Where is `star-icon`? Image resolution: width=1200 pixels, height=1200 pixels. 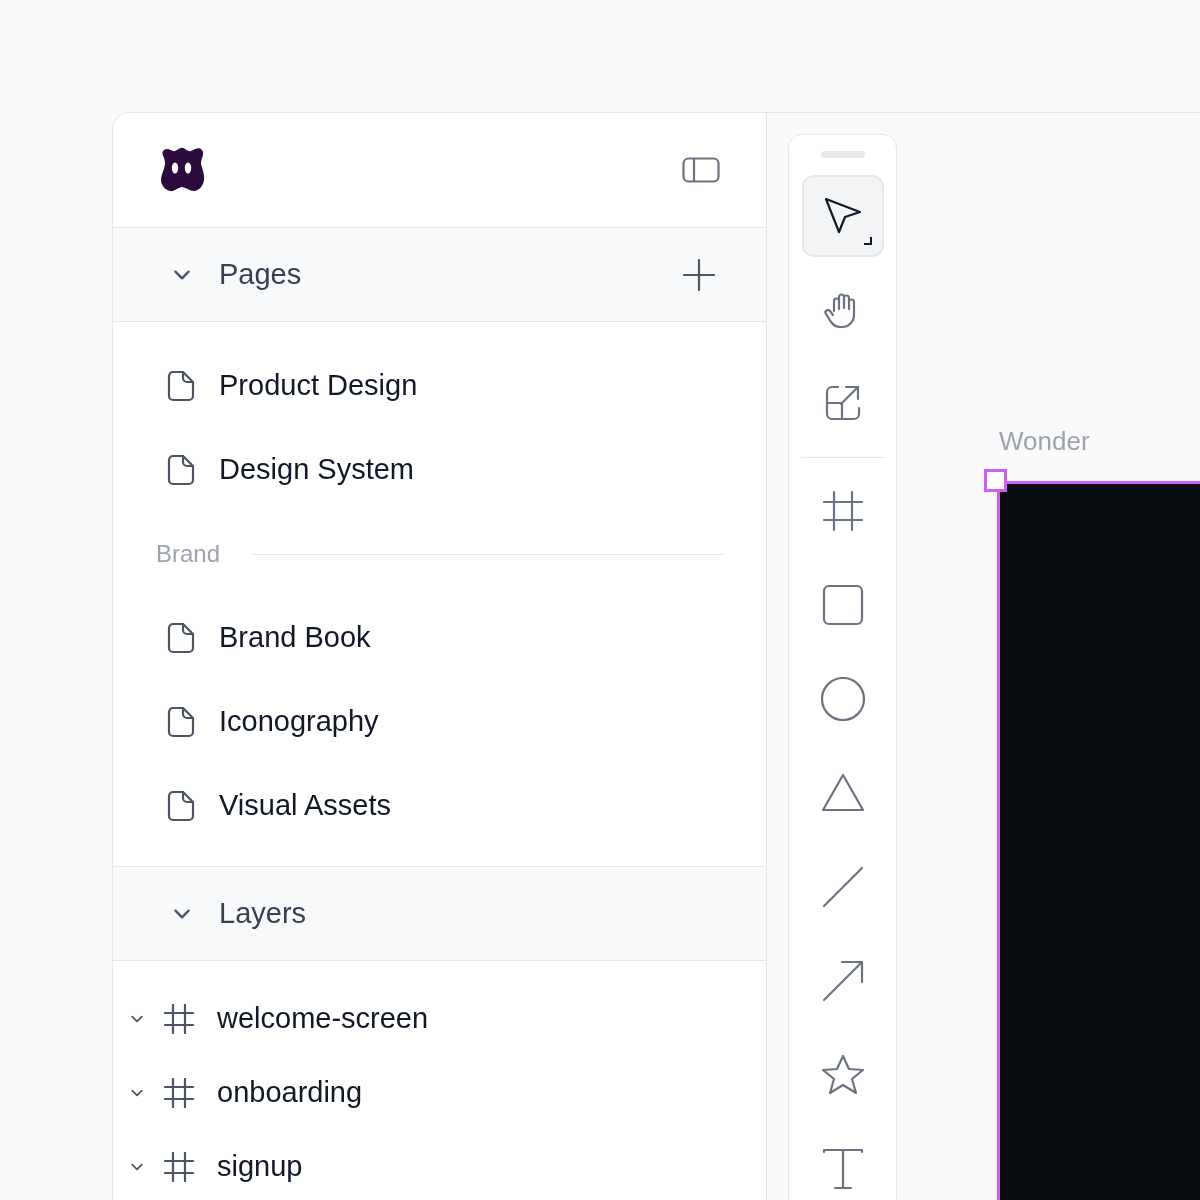
star-icon is located at coordinates (842, 1075).